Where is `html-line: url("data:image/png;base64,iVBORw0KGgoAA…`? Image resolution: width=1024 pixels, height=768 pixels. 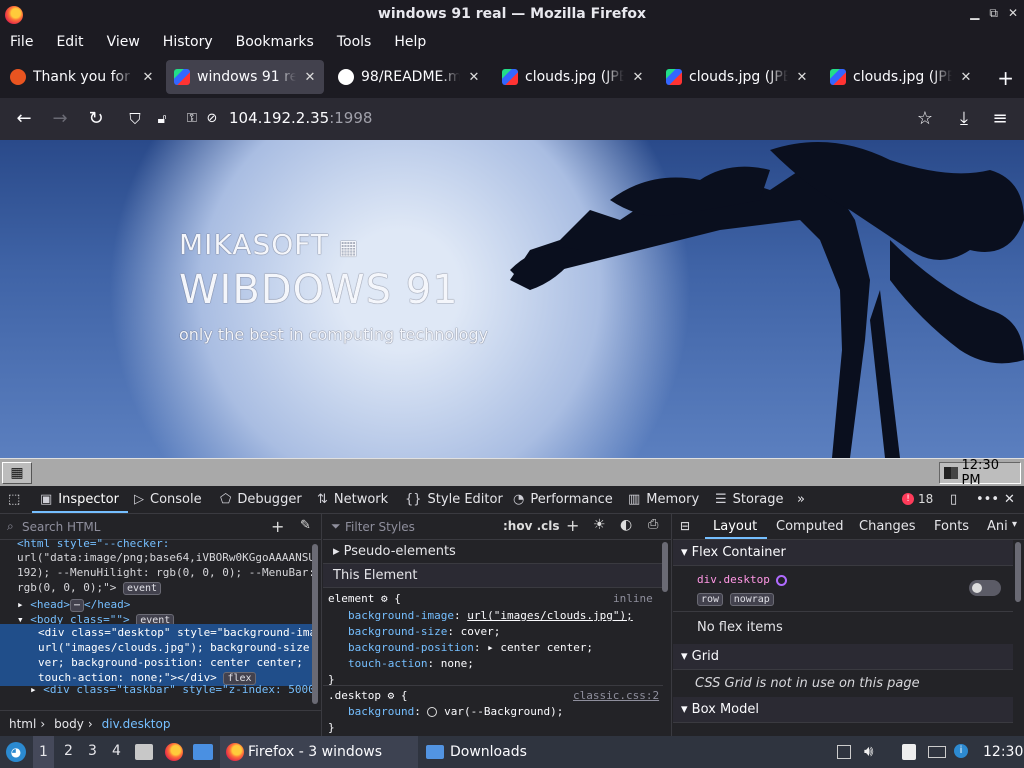
html-line: url("data:image/png;base64,iVBORw0KGgoAA… is located at coordinates (169, 557).